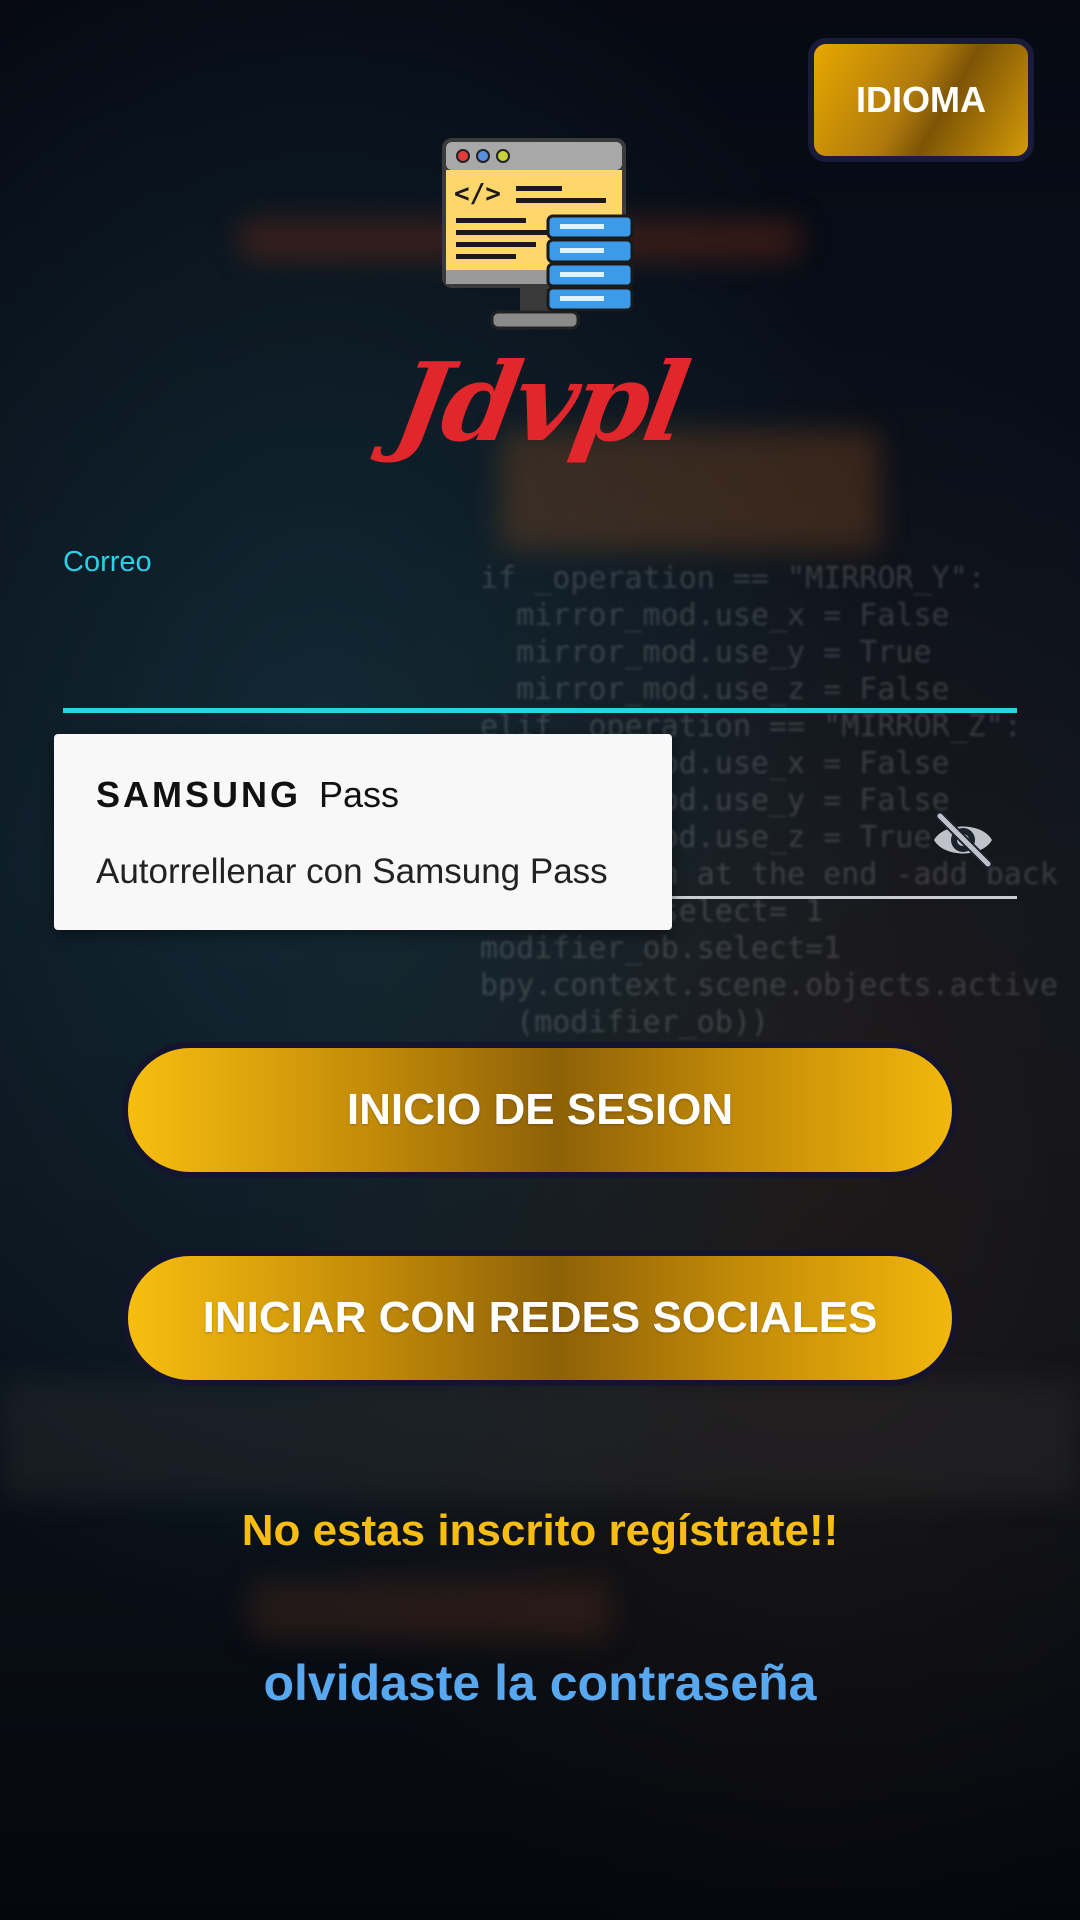 The image size is (1080, 1920). What do you see at coordinates (538, 234) in the screenshot?
I see `code-monitor-database-icon: </>` at bounding box center [538, 234].